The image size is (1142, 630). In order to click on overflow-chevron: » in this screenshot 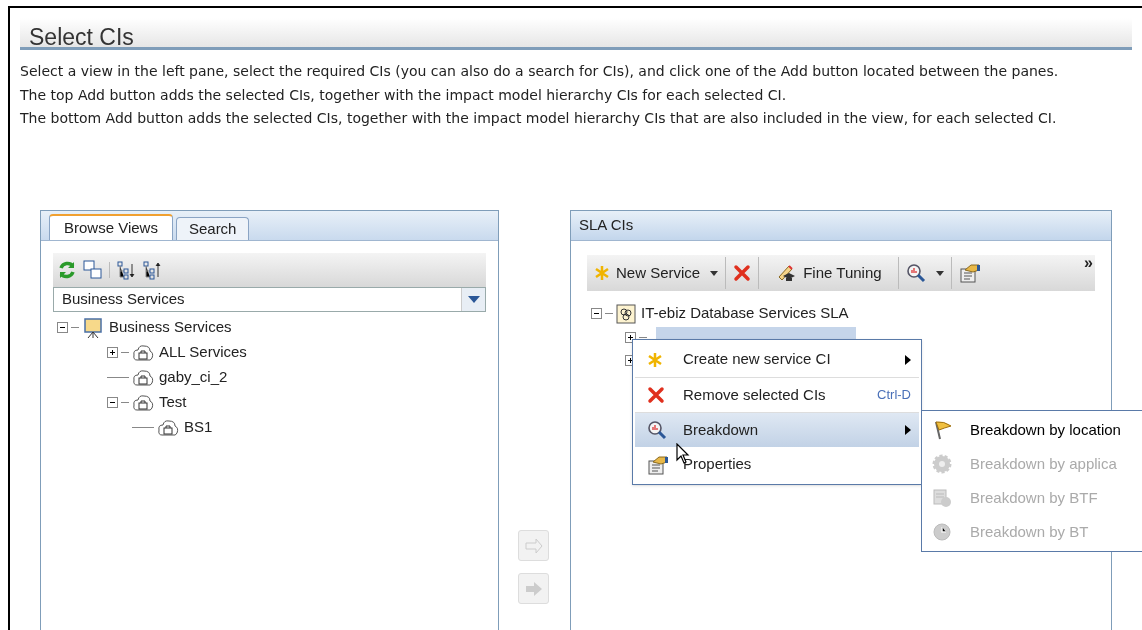, I will do `click(1088, 263)`.